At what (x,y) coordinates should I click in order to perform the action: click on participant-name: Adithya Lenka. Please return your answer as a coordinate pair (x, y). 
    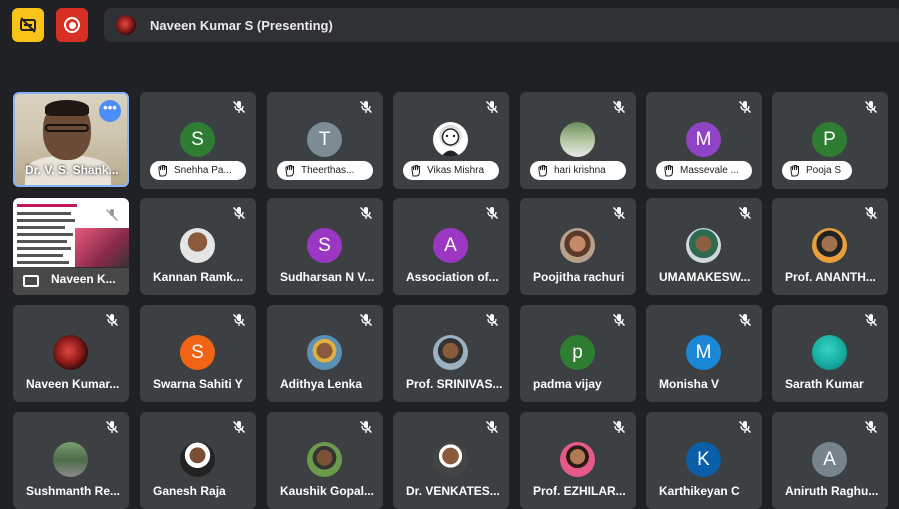
    Looking at the image, I should click on (321, 384).